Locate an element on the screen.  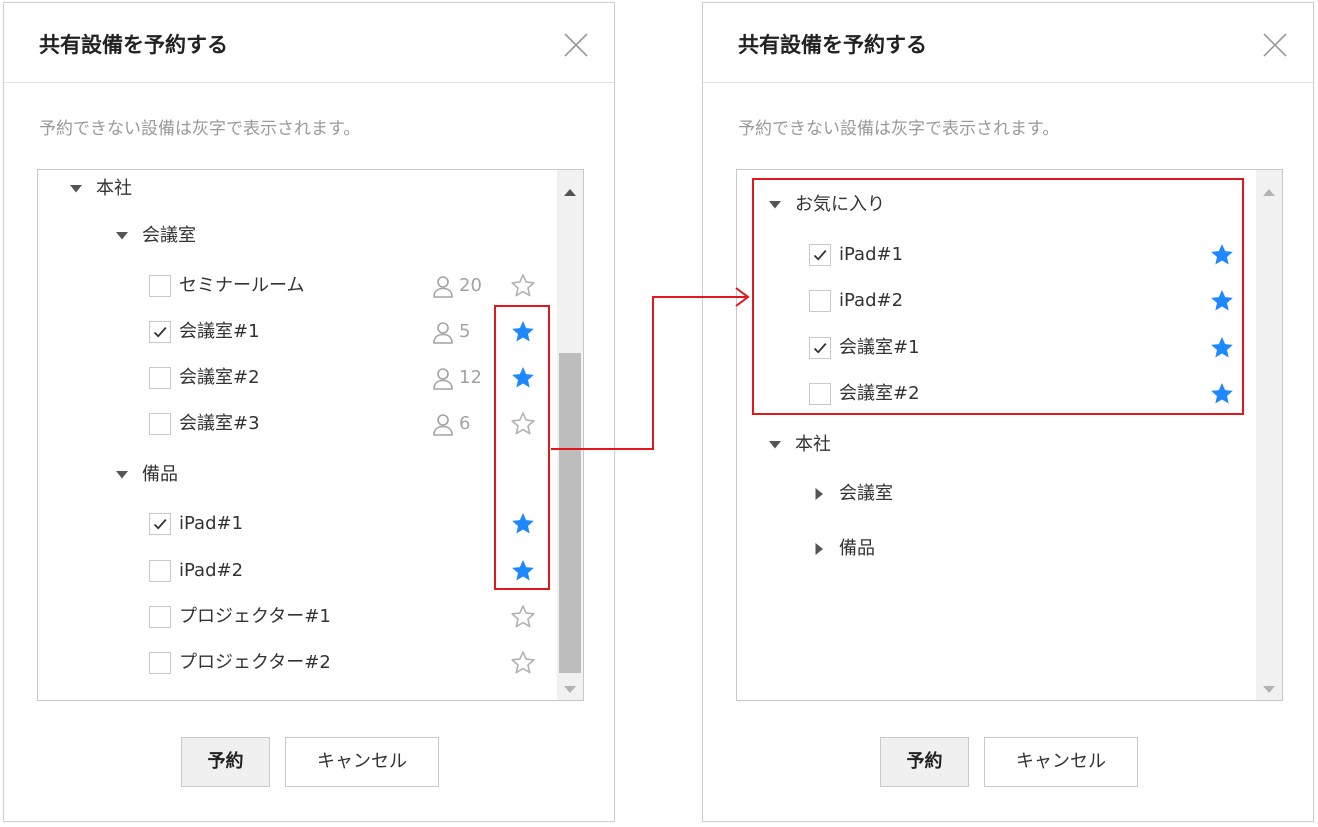
favorites-section-highlight is located at coordinates (998, 296).